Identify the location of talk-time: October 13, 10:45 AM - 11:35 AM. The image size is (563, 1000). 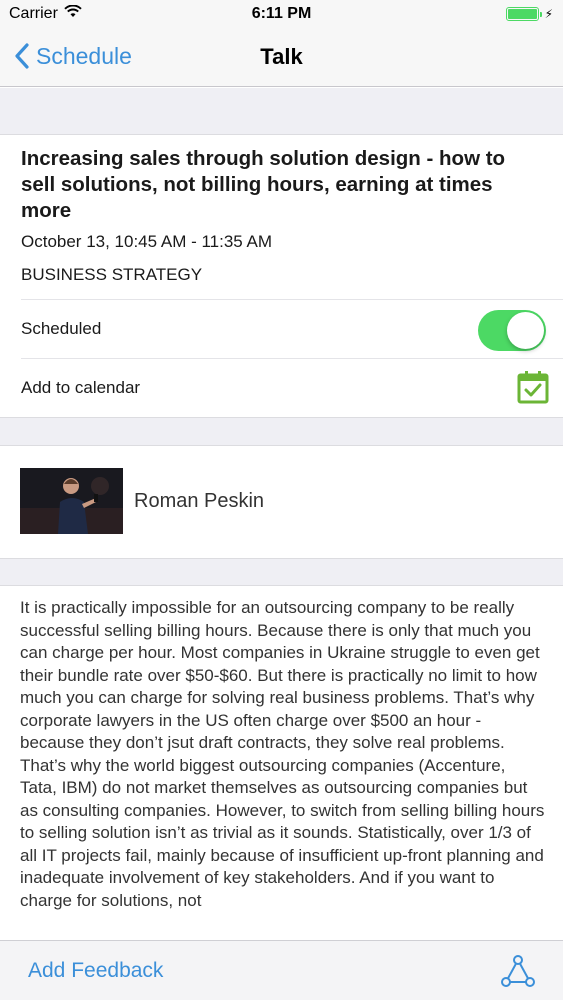
(147, 241).